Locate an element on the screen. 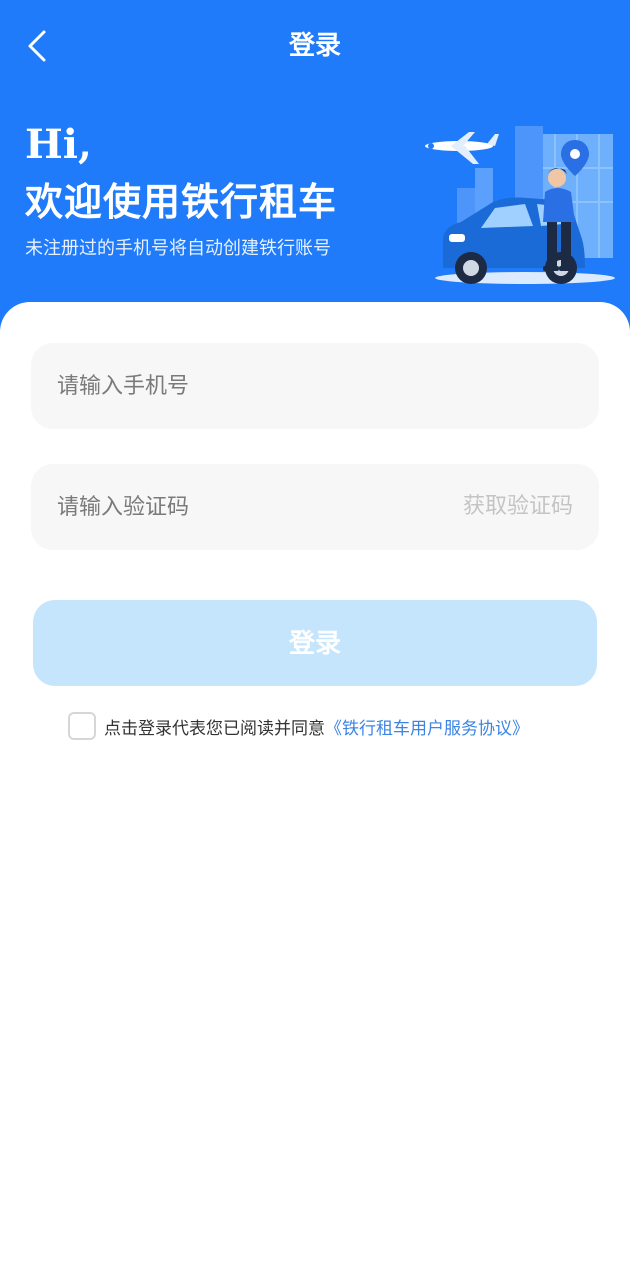  page-title: 登录 is located at coordinates (314, 46).